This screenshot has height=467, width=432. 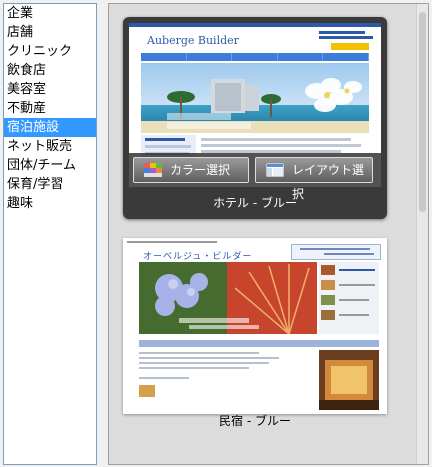 What do you see at coordinates (50, 203) in the screenshot?
I see `category-item: 趣味` at bounding box center [50, 203].